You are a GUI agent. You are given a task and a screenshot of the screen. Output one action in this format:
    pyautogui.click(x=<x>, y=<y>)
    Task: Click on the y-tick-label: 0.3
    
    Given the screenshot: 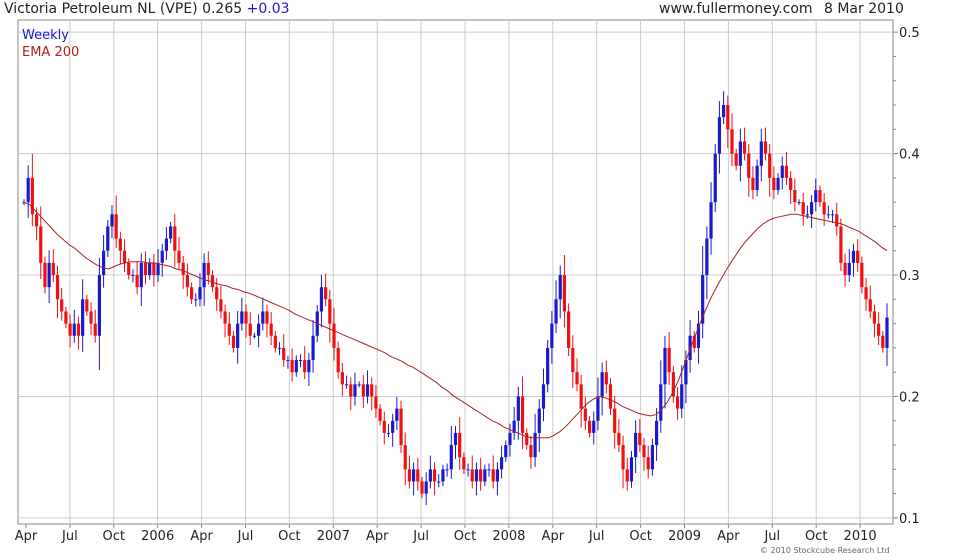 What is the action you would take?
    pyautogui.click(x=909, y=276)
    